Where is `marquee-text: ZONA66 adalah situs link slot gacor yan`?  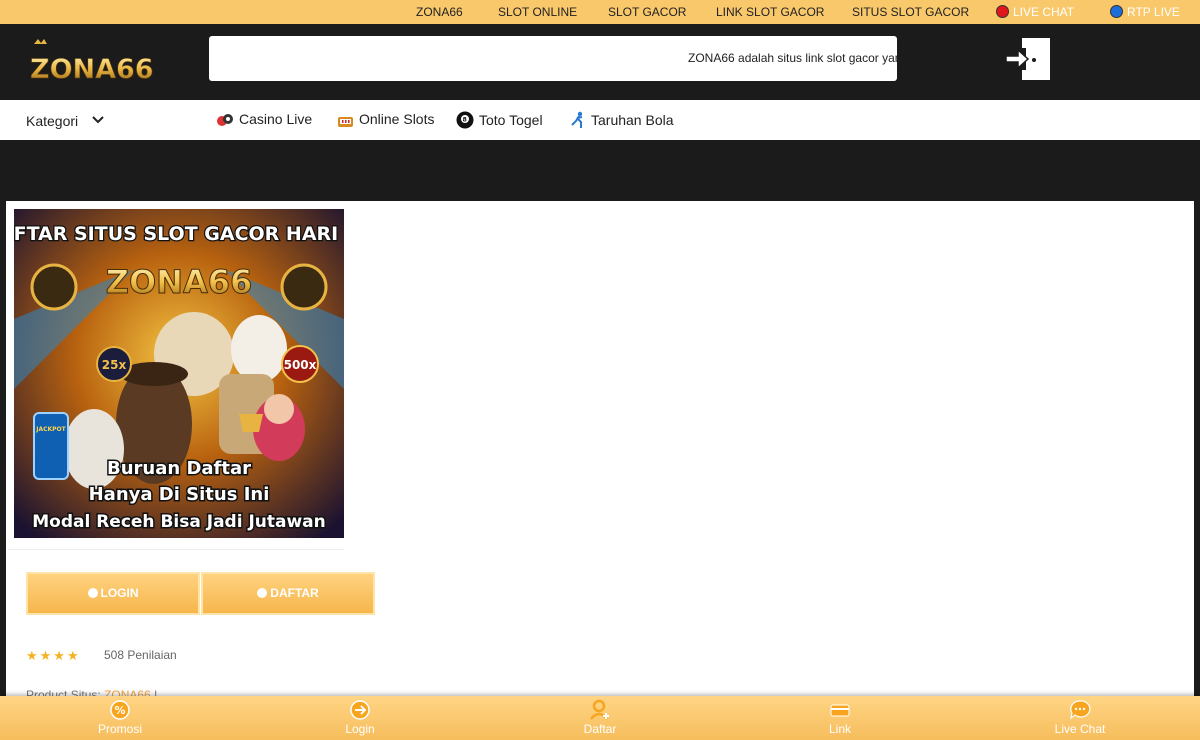 marquee-text: ZONA66 adalah situs link slot gacor yan is located at coordinates (792, 58).